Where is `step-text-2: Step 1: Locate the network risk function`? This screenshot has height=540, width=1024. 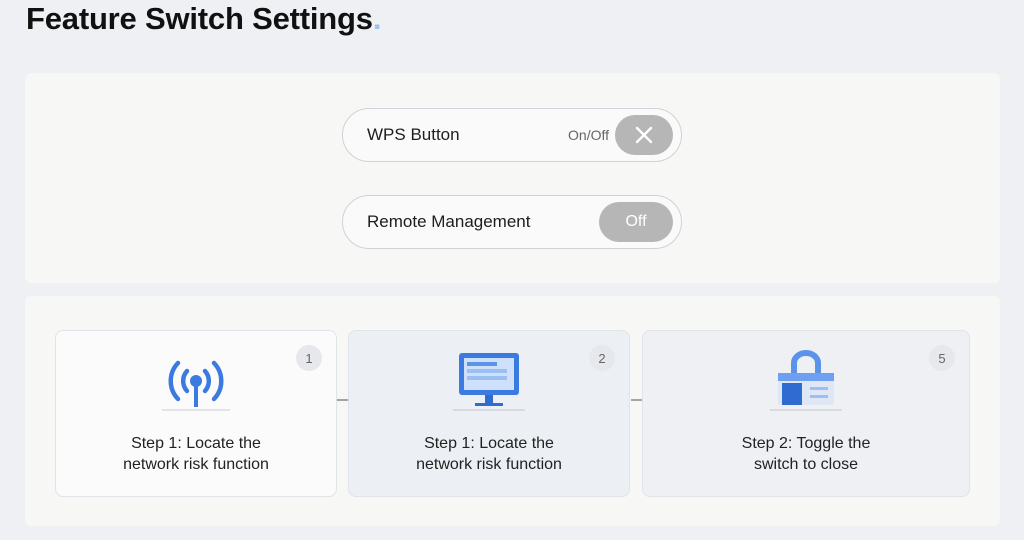
step-text-2: Step 1: Locate the network risk function is located at coordinates (489, 454).